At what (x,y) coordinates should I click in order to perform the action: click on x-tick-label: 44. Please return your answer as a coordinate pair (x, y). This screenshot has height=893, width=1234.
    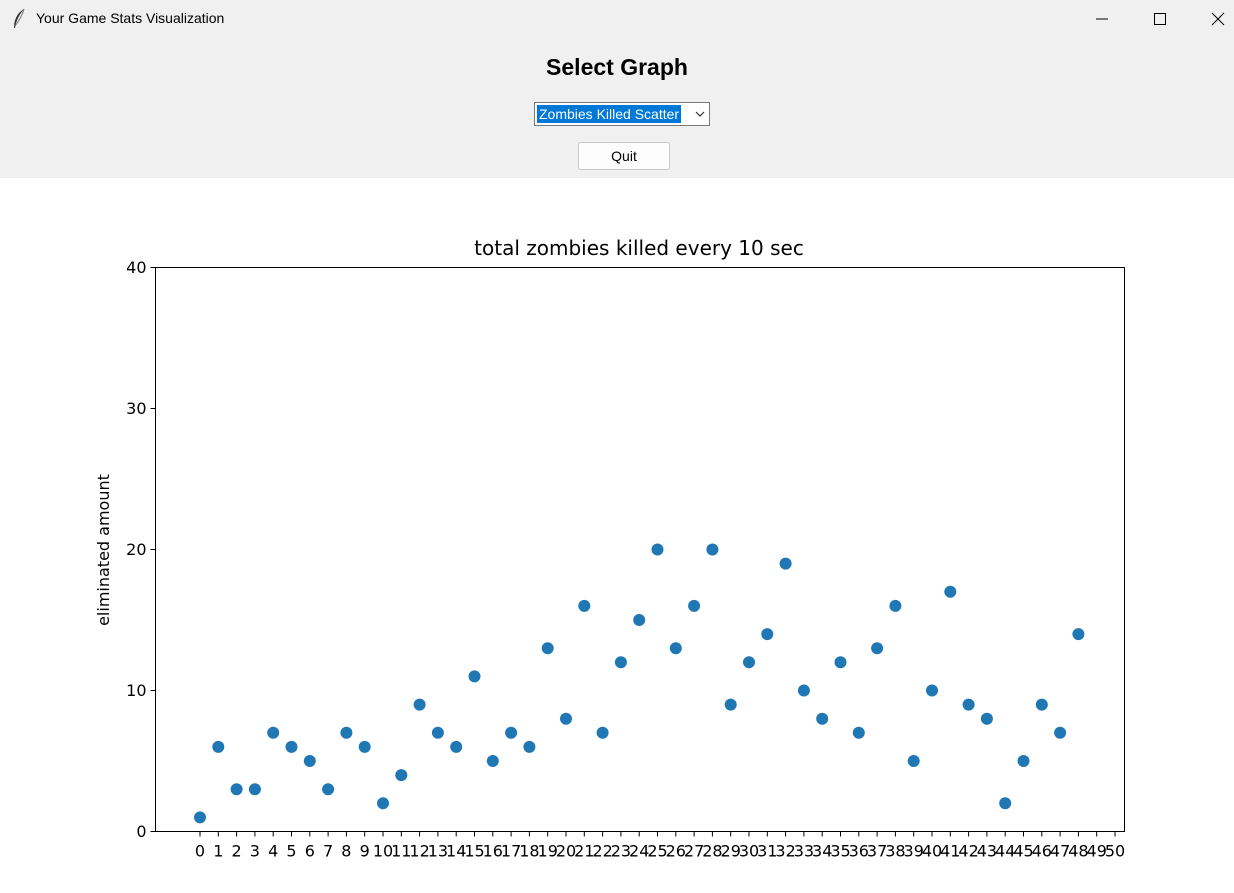
    Looking at the image, I should click on (1005, 851).